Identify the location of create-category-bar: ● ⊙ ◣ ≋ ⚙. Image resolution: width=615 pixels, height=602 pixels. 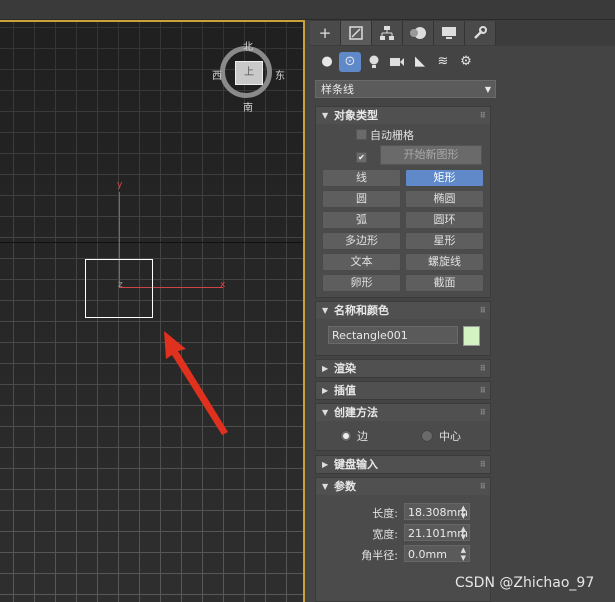
(462, 62).